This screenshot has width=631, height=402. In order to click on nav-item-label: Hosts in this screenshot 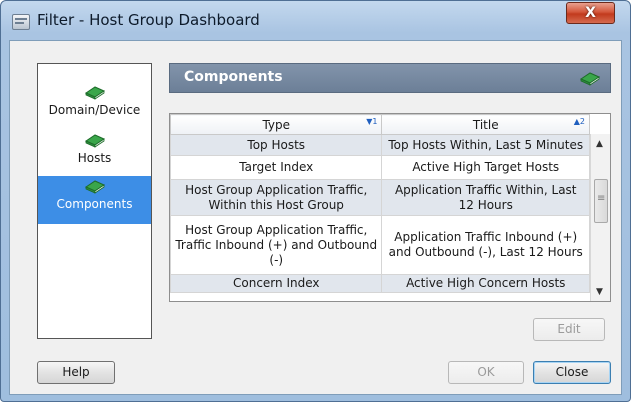, I will do `click(94, 158)`.